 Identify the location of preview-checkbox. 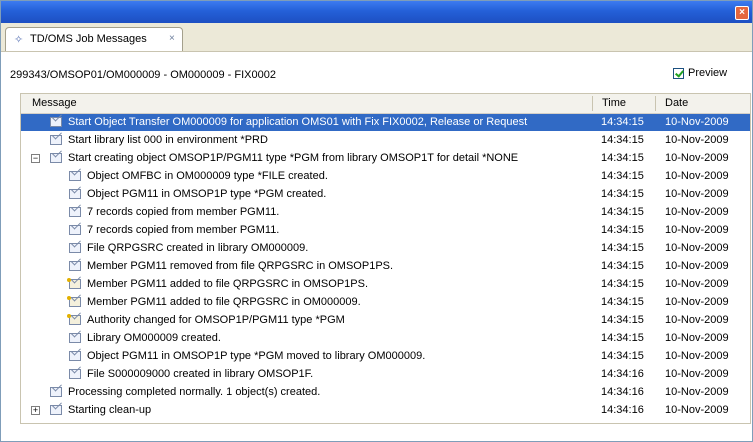
(678, 73).